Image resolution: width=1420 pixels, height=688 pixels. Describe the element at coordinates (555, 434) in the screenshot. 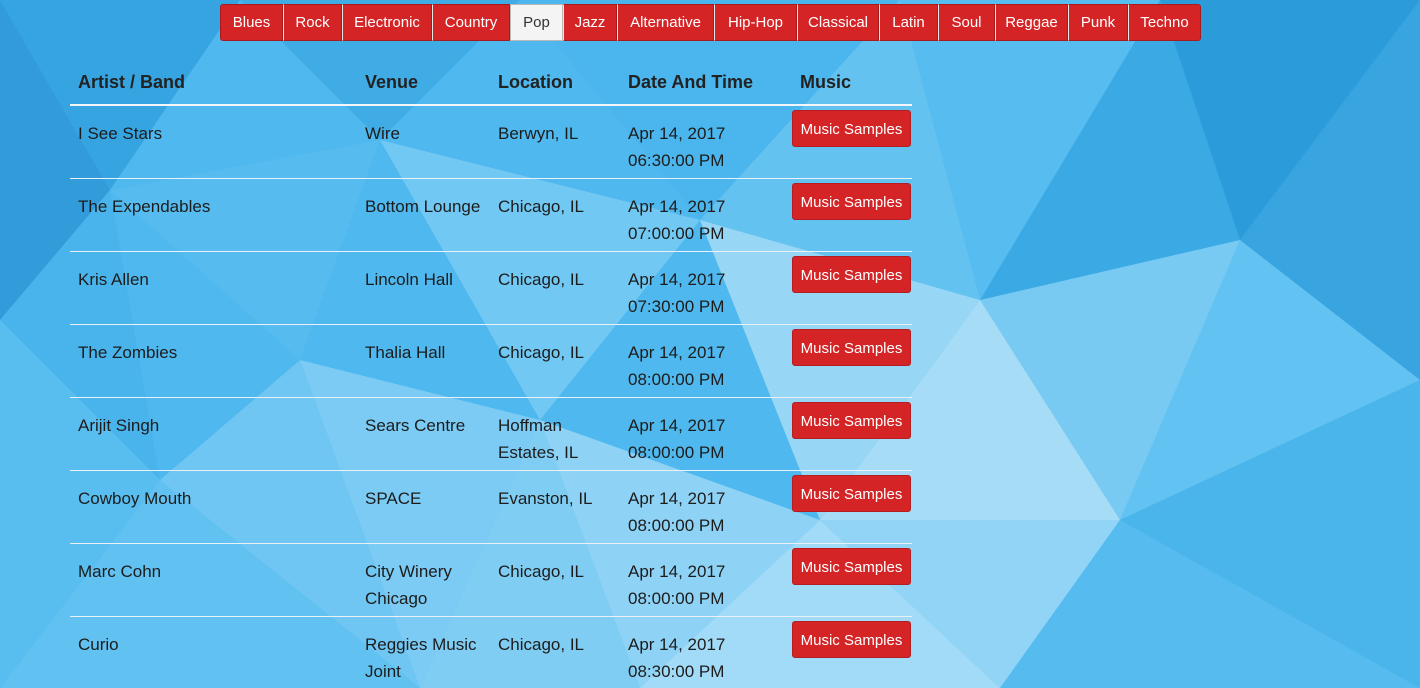

I see `location-cell: Hoffman Estates, IL` at that location.